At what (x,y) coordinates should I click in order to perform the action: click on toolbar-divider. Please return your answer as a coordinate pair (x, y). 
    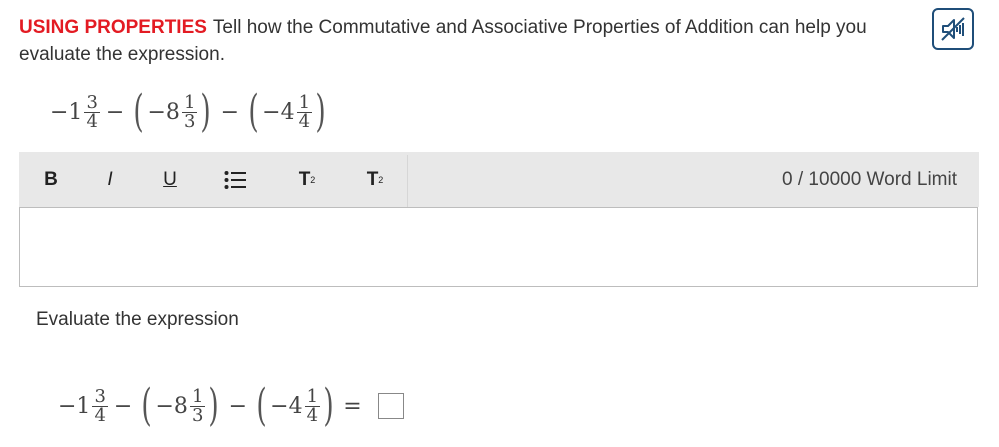
    Looking at the image, I should click on (407, 181).